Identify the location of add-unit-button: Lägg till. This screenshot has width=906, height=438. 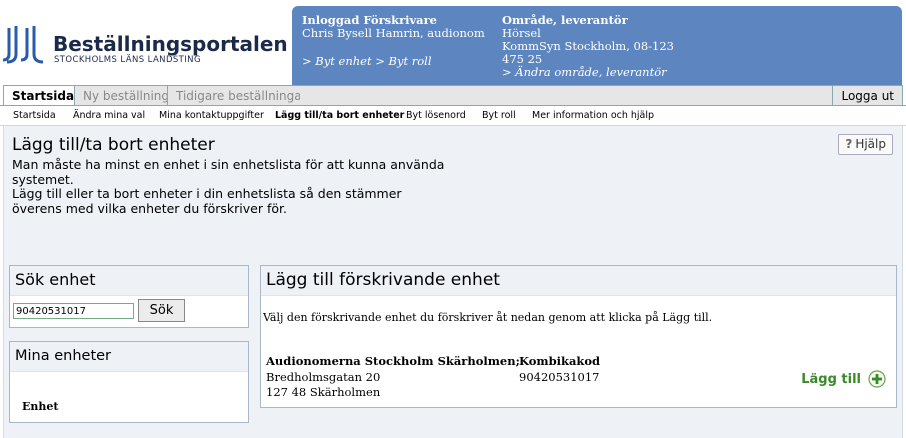
(843, 379).